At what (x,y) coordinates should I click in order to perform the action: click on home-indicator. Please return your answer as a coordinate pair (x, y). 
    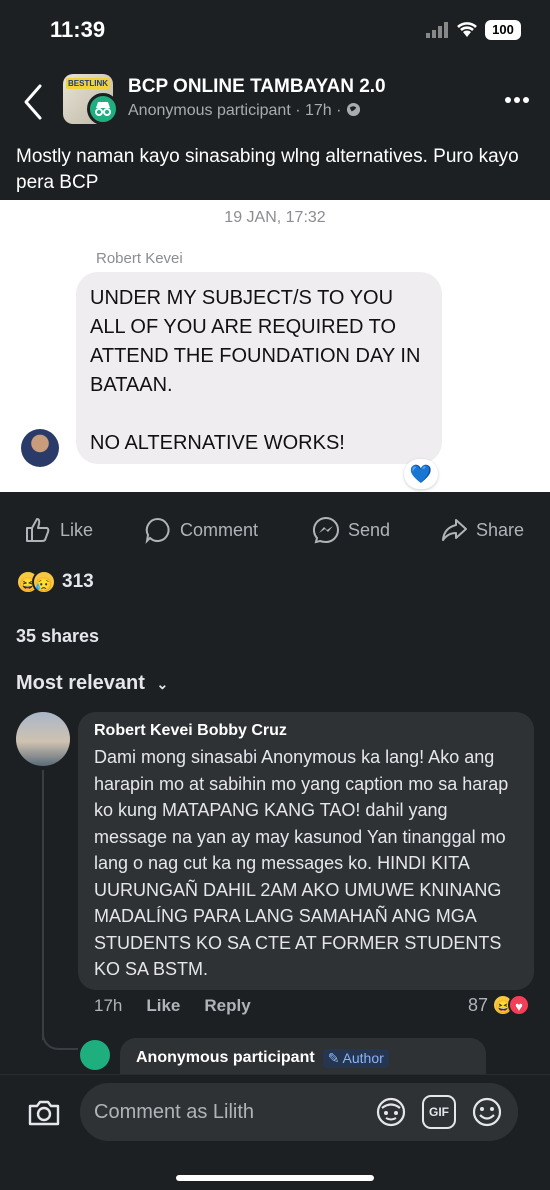
    Looking at the image, I should click on (275, 1178).